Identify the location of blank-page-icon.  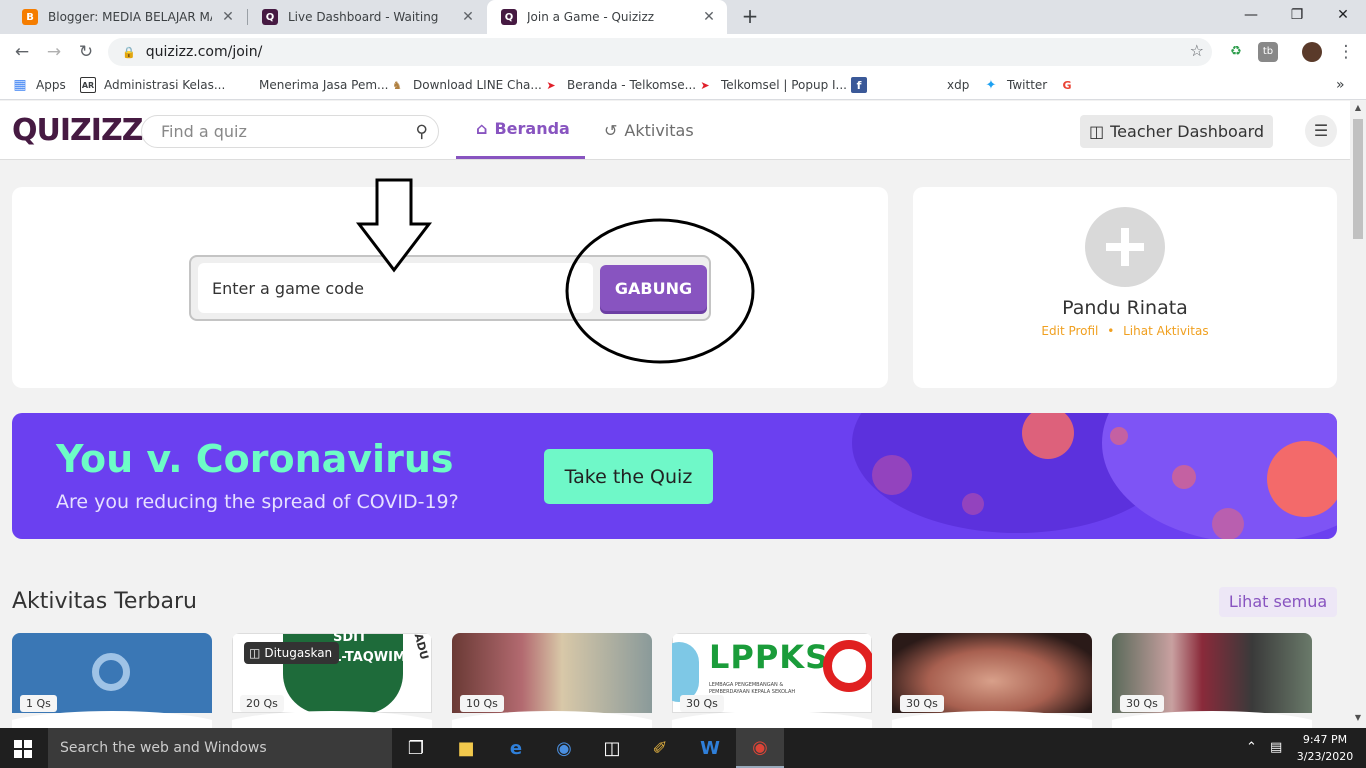
(931, 85).